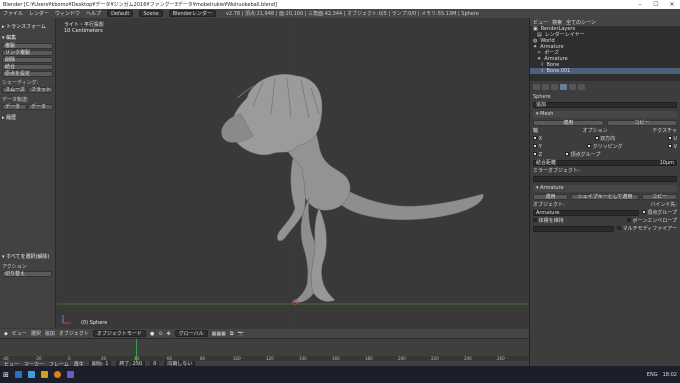 The width and height of the screenshot is (680, 383). Describe the element at coordinates (6, 375) in the screenshot. I see `windows-start-icon: ⊞` at that location.